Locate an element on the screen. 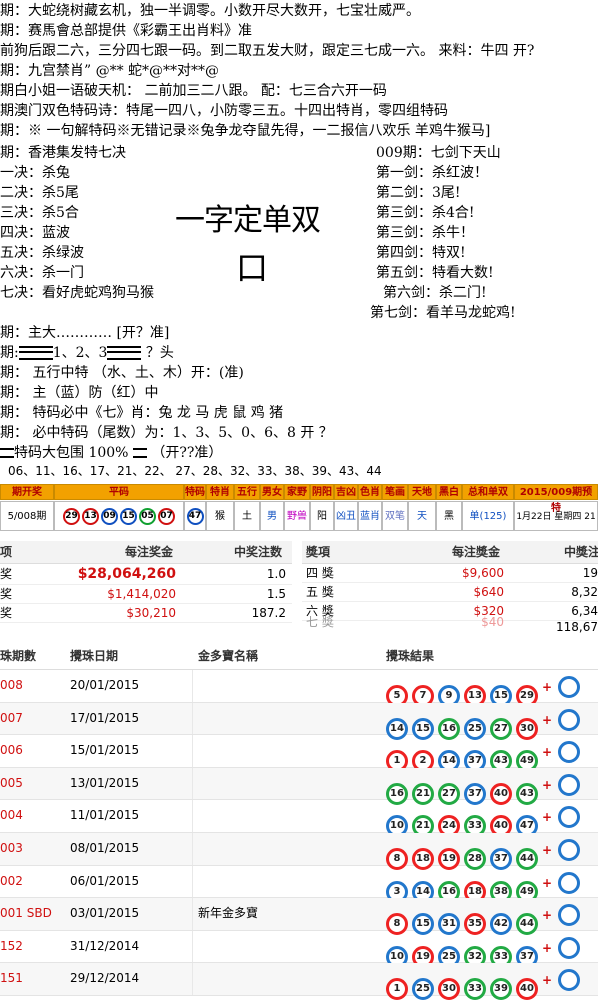 This screenshot has height=1000, width=598. prize-header-count: 中獎注 is located at coordinates (581, 552).